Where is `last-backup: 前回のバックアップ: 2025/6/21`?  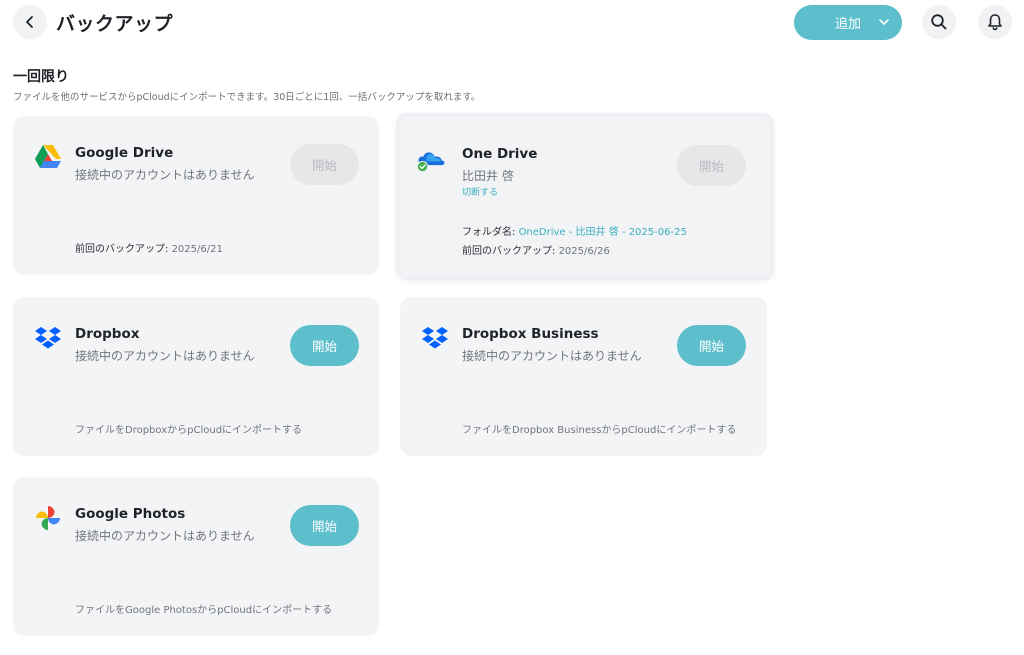
last-backup: 前回のバックアップ: 2025/6/21 is located at coordinates (149, 247).